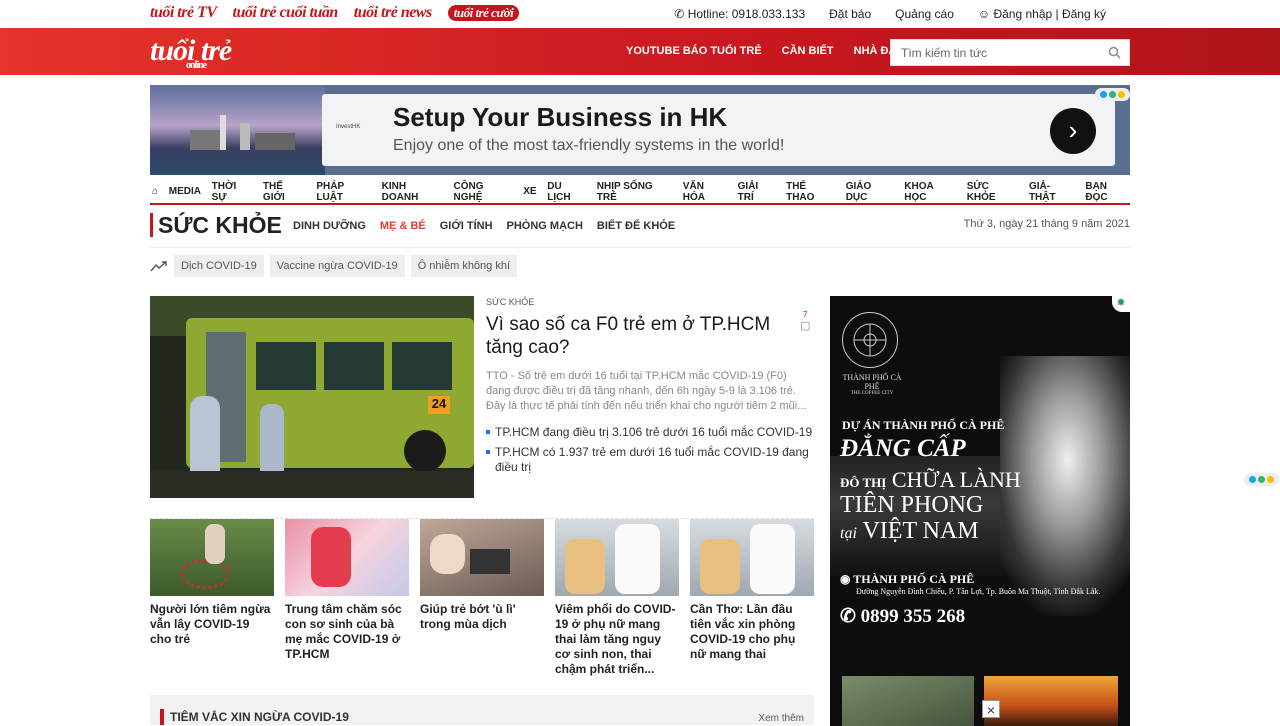 Image resolution: width=1280 pixels, height=726 pixels. I want to click on banner-title: Setup Your Business in HK, so click(560, 117).